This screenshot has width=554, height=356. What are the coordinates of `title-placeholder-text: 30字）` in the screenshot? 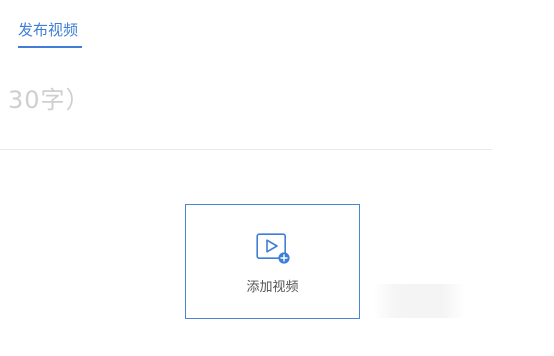 It's located at (49, 100).